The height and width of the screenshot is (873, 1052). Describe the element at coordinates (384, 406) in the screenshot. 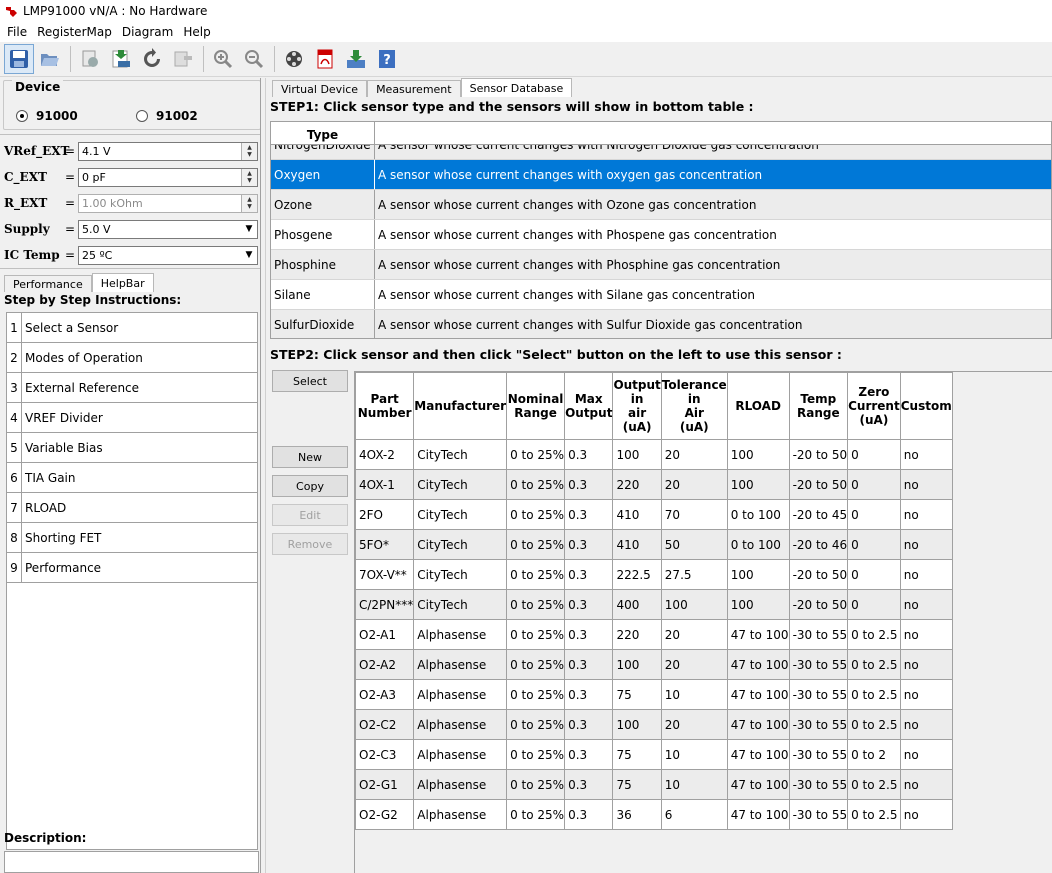

I see `sensor-column-header: Part Number` at that location.